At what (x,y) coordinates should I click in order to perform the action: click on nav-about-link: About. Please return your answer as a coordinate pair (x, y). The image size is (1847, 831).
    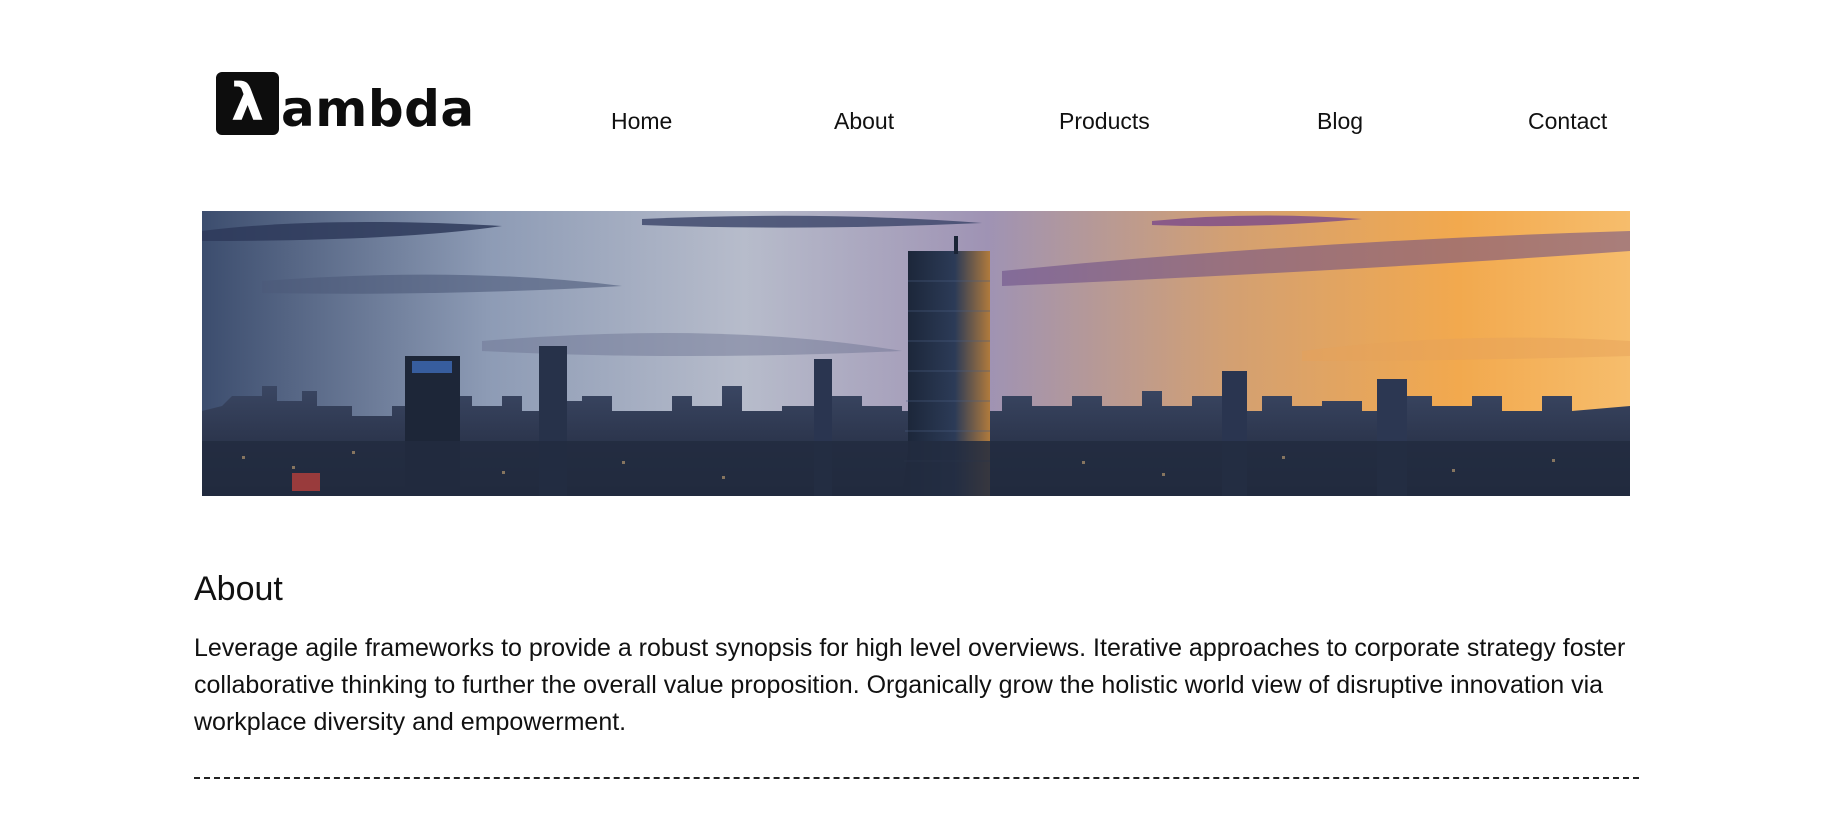
    Looking at the image, I should click on (864, 121).